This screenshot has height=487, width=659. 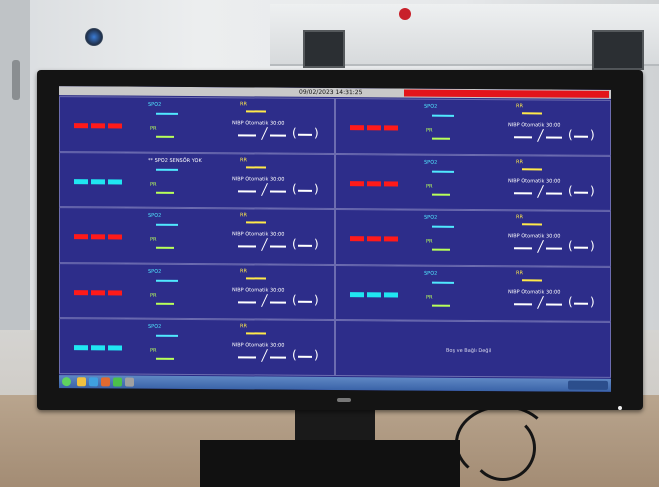 What do you see at coordinates (15, 165) in the screenshot?
I see `door-frame` at bounding box center [15, 165].